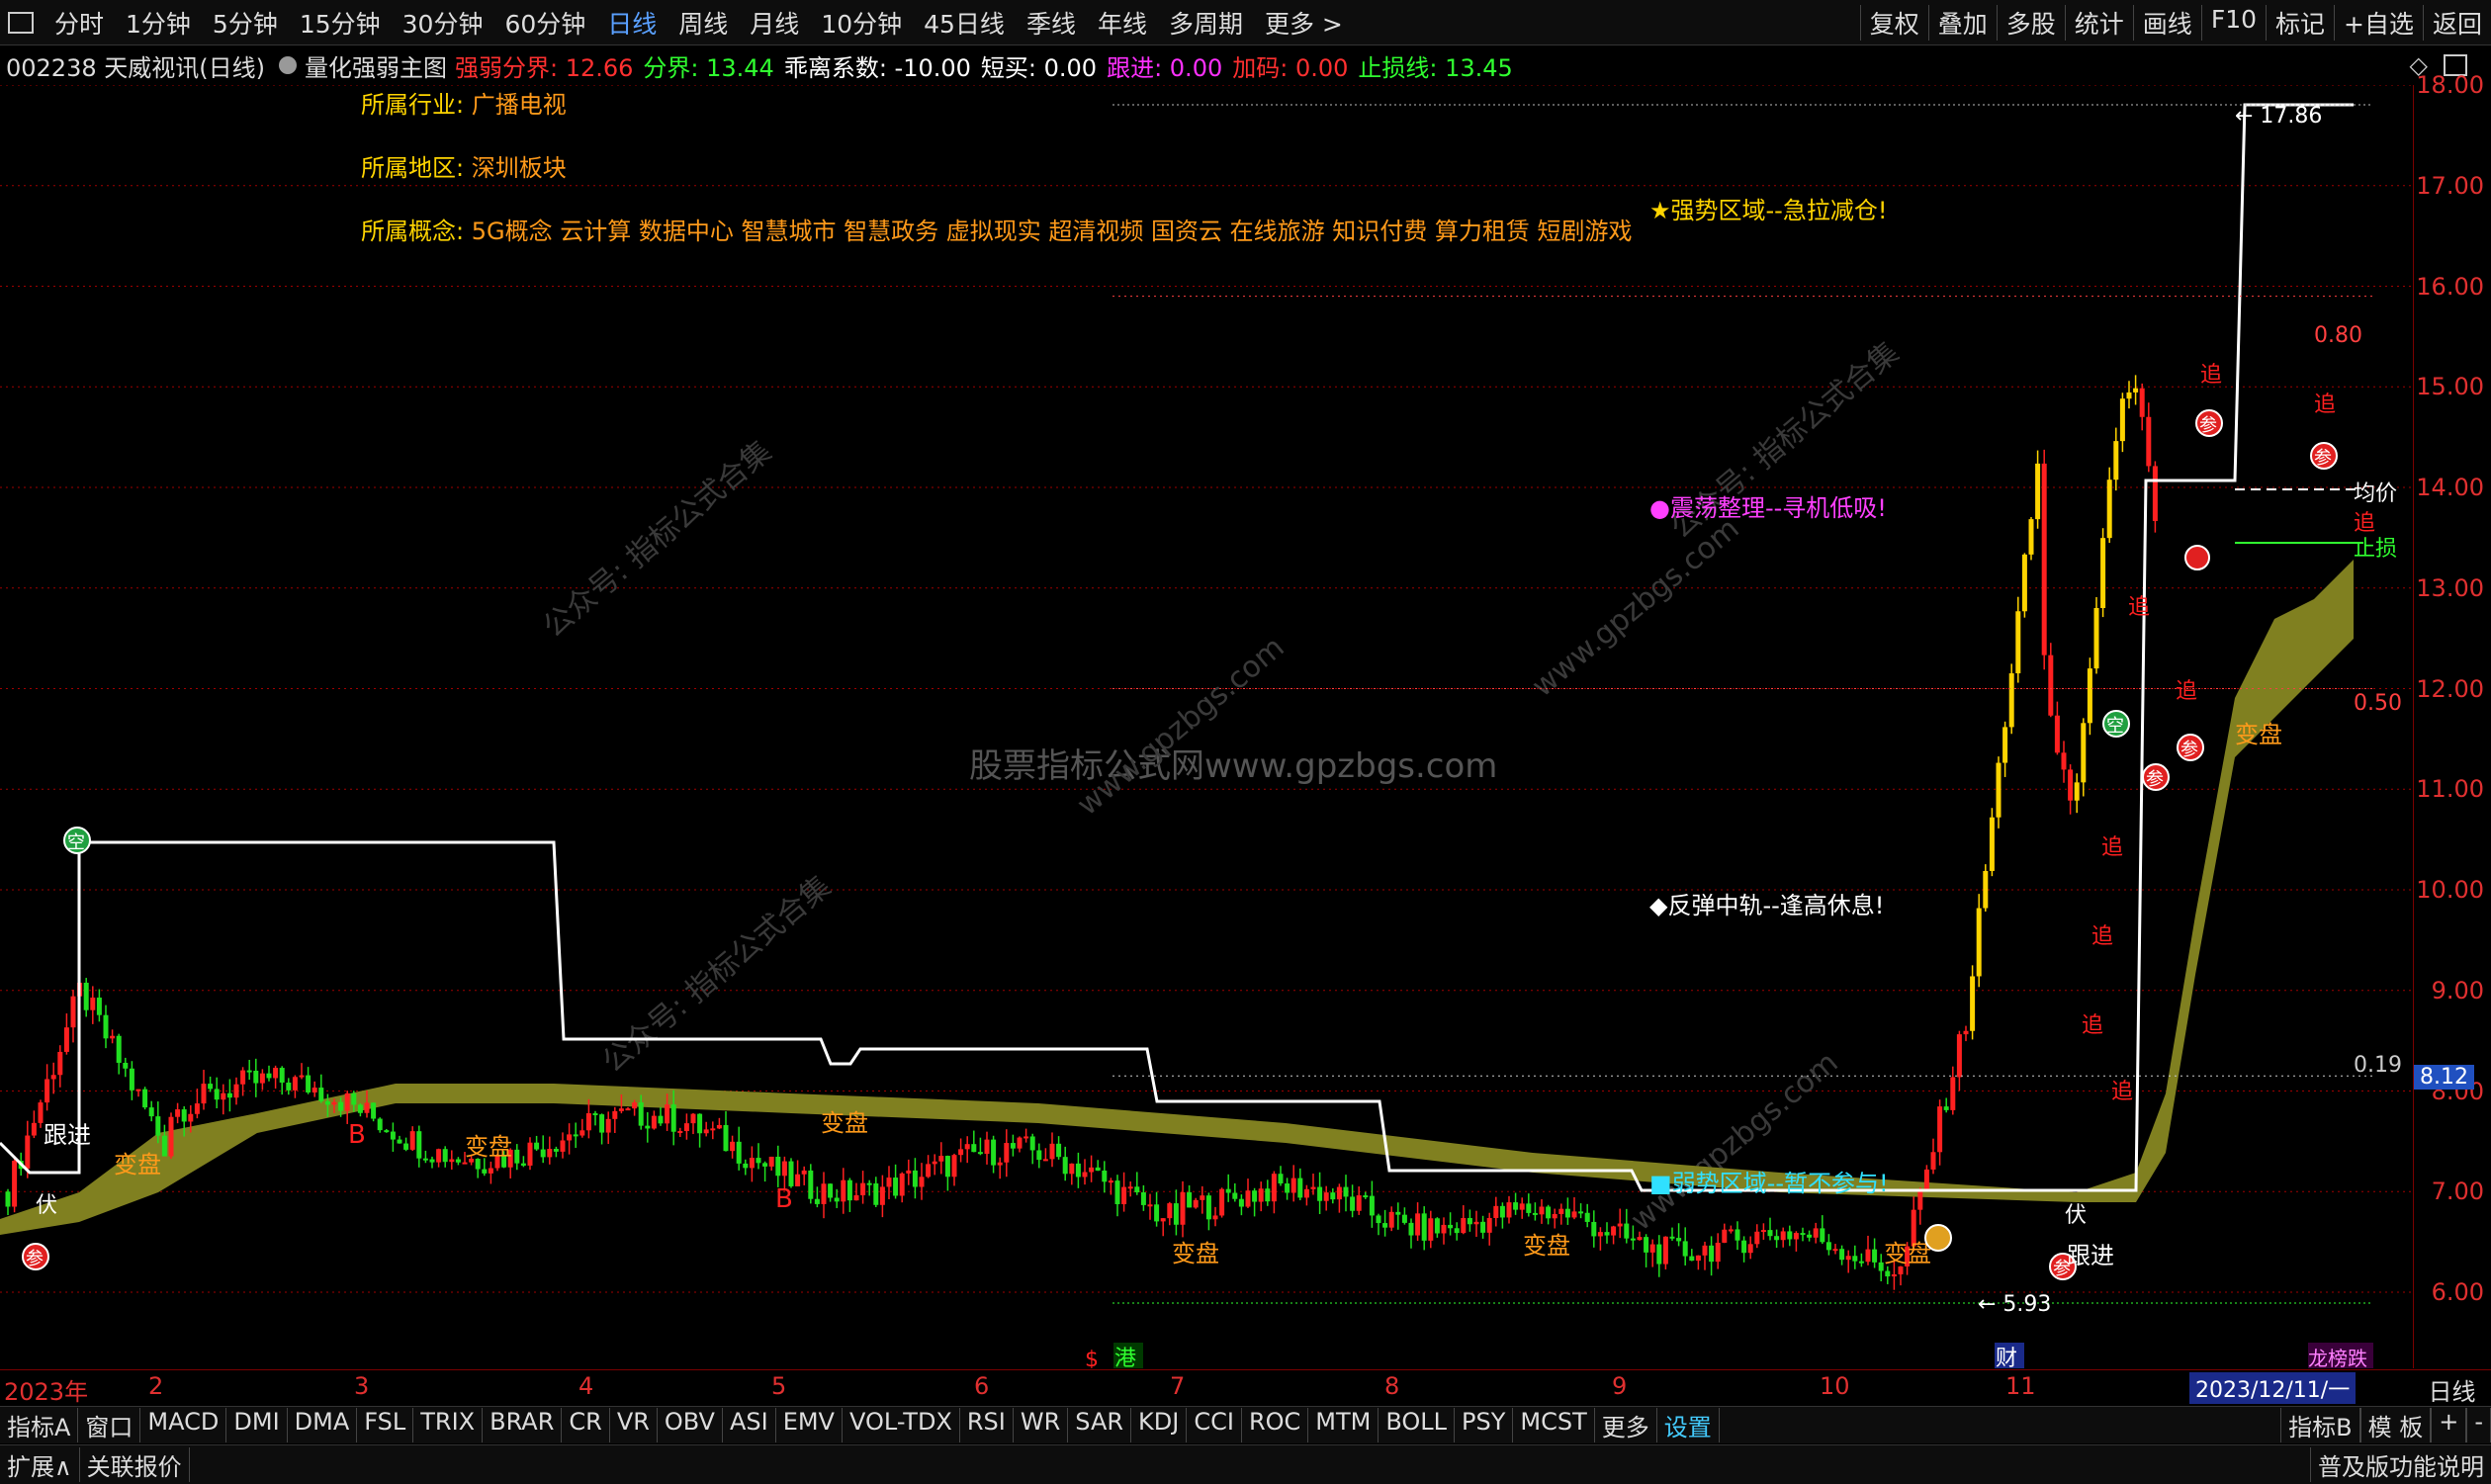  Describe the element at coordinates (1304, 23) in the screenshot. I see `period-tab: 更多 >` at that location.